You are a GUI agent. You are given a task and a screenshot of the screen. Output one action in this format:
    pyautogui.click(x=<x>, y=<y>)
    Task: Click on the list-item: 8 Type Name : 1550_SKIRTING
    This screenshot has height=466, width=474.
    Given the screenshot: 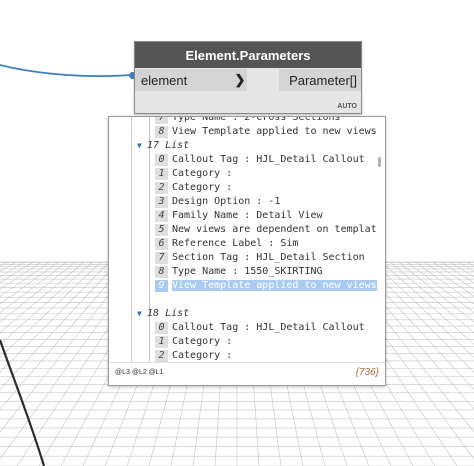 What is the action you would take?
    pyautogui.click(x=246, y=272)
    